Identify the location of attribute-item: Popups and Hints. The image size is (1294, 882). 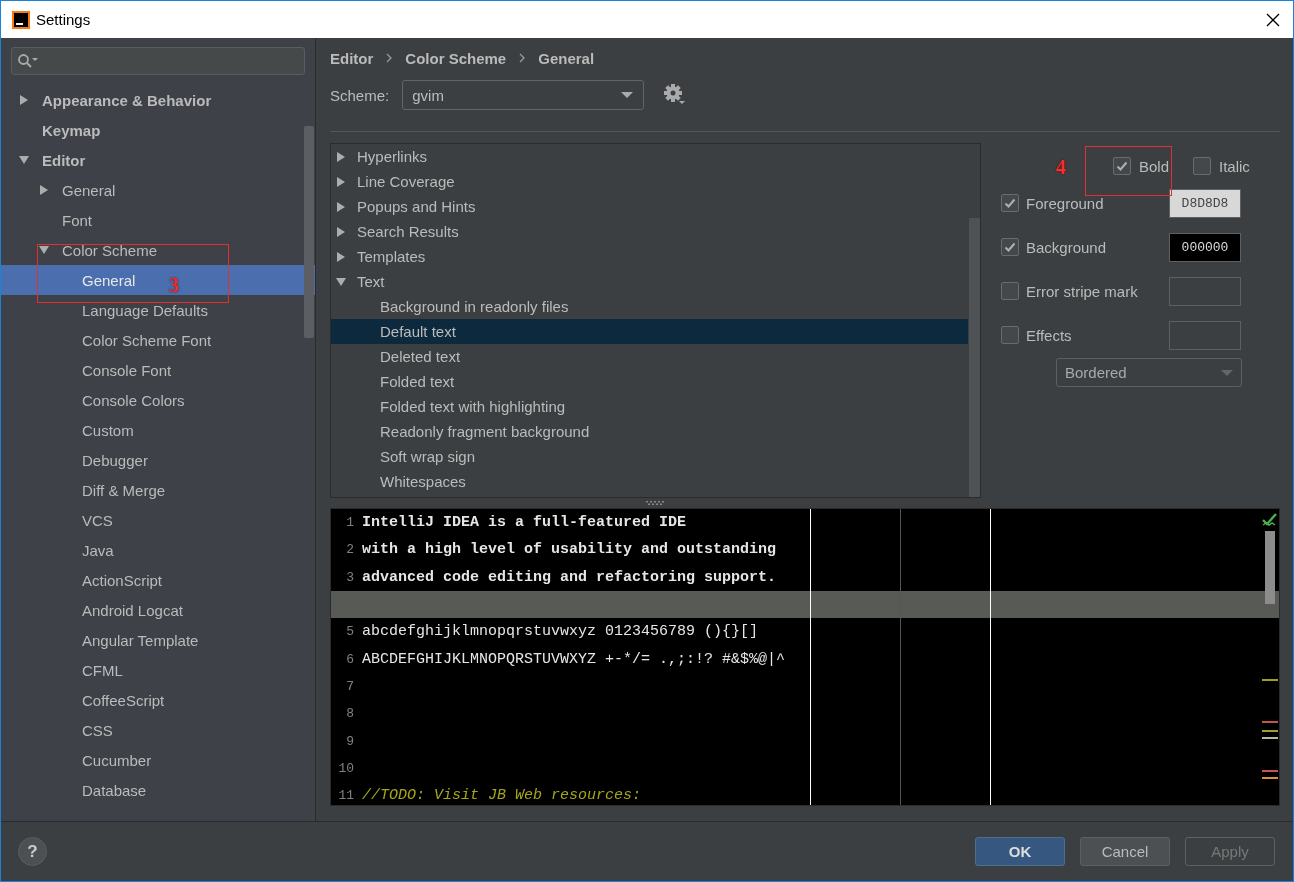
(649, 206).